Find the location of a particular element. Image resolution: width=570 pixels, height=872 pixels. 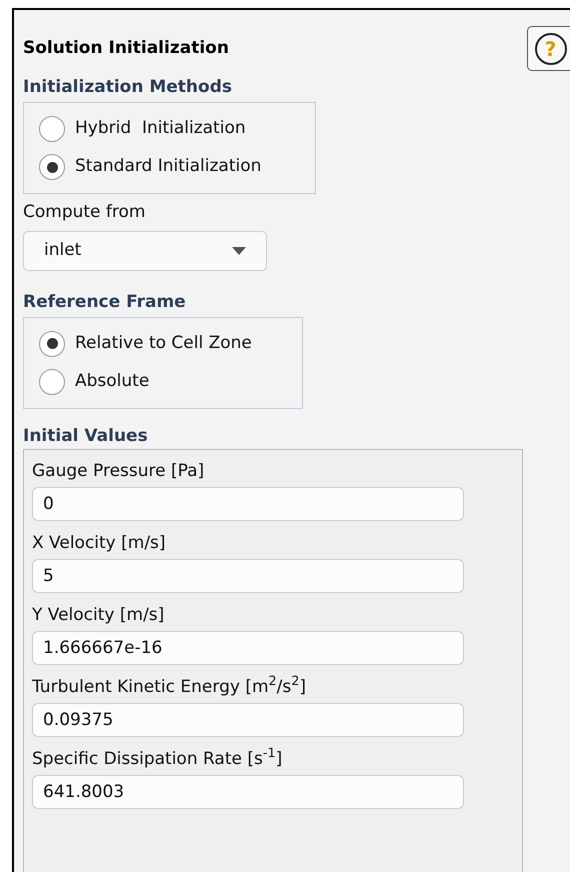

field-label: Gauge Pressure [Pa] is located at coordinates (119, 471).